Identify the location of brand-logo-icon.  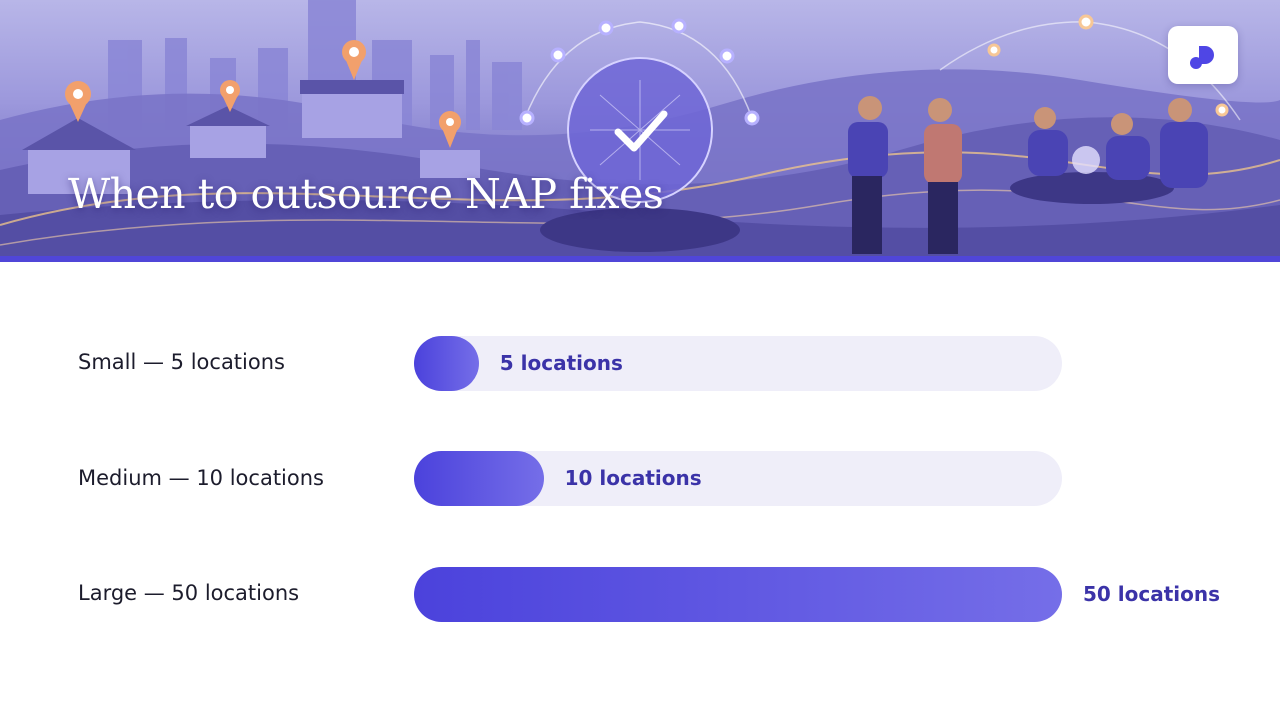
(1202, 57).